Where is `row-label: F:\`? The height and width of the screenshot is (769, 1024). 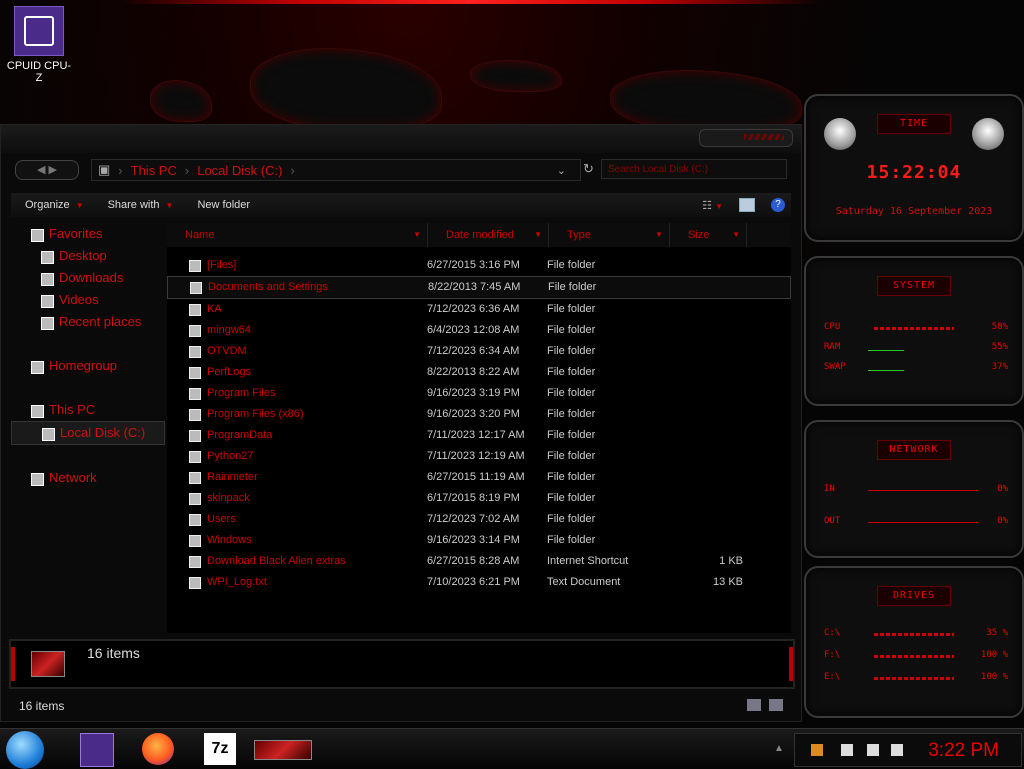
row-label: F:\ is located at coordinates (832, 655).